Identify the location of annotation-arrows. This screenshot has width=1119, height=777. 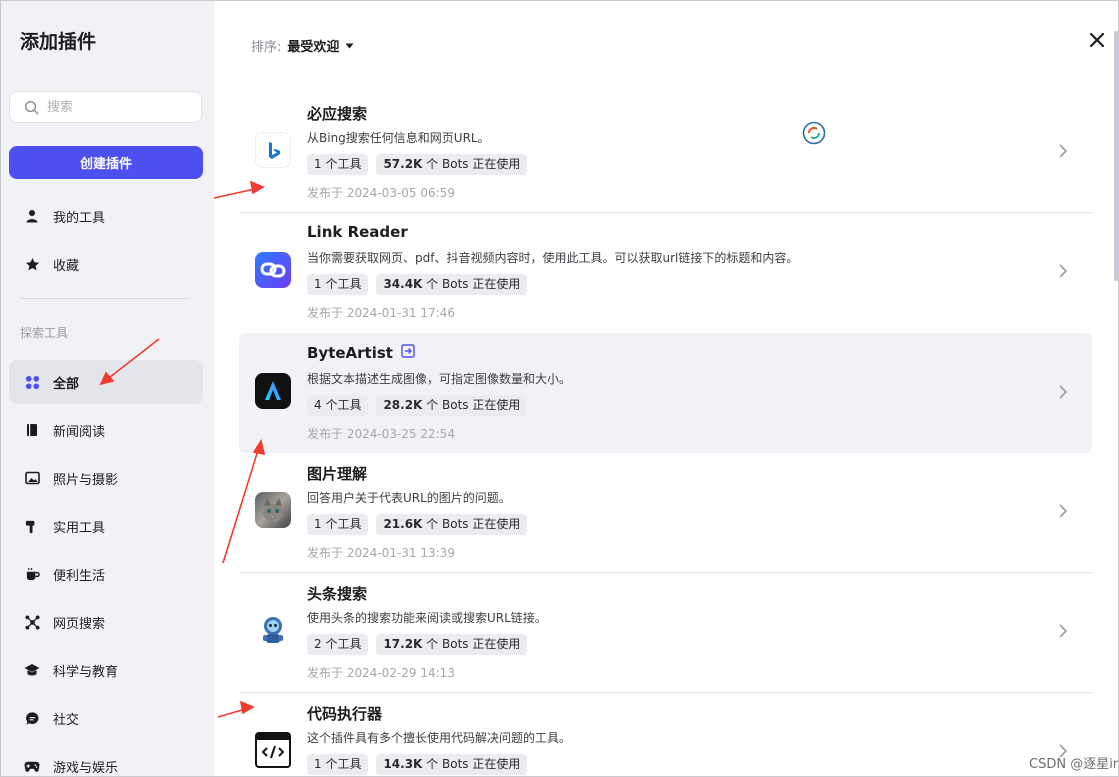
(182, 449).